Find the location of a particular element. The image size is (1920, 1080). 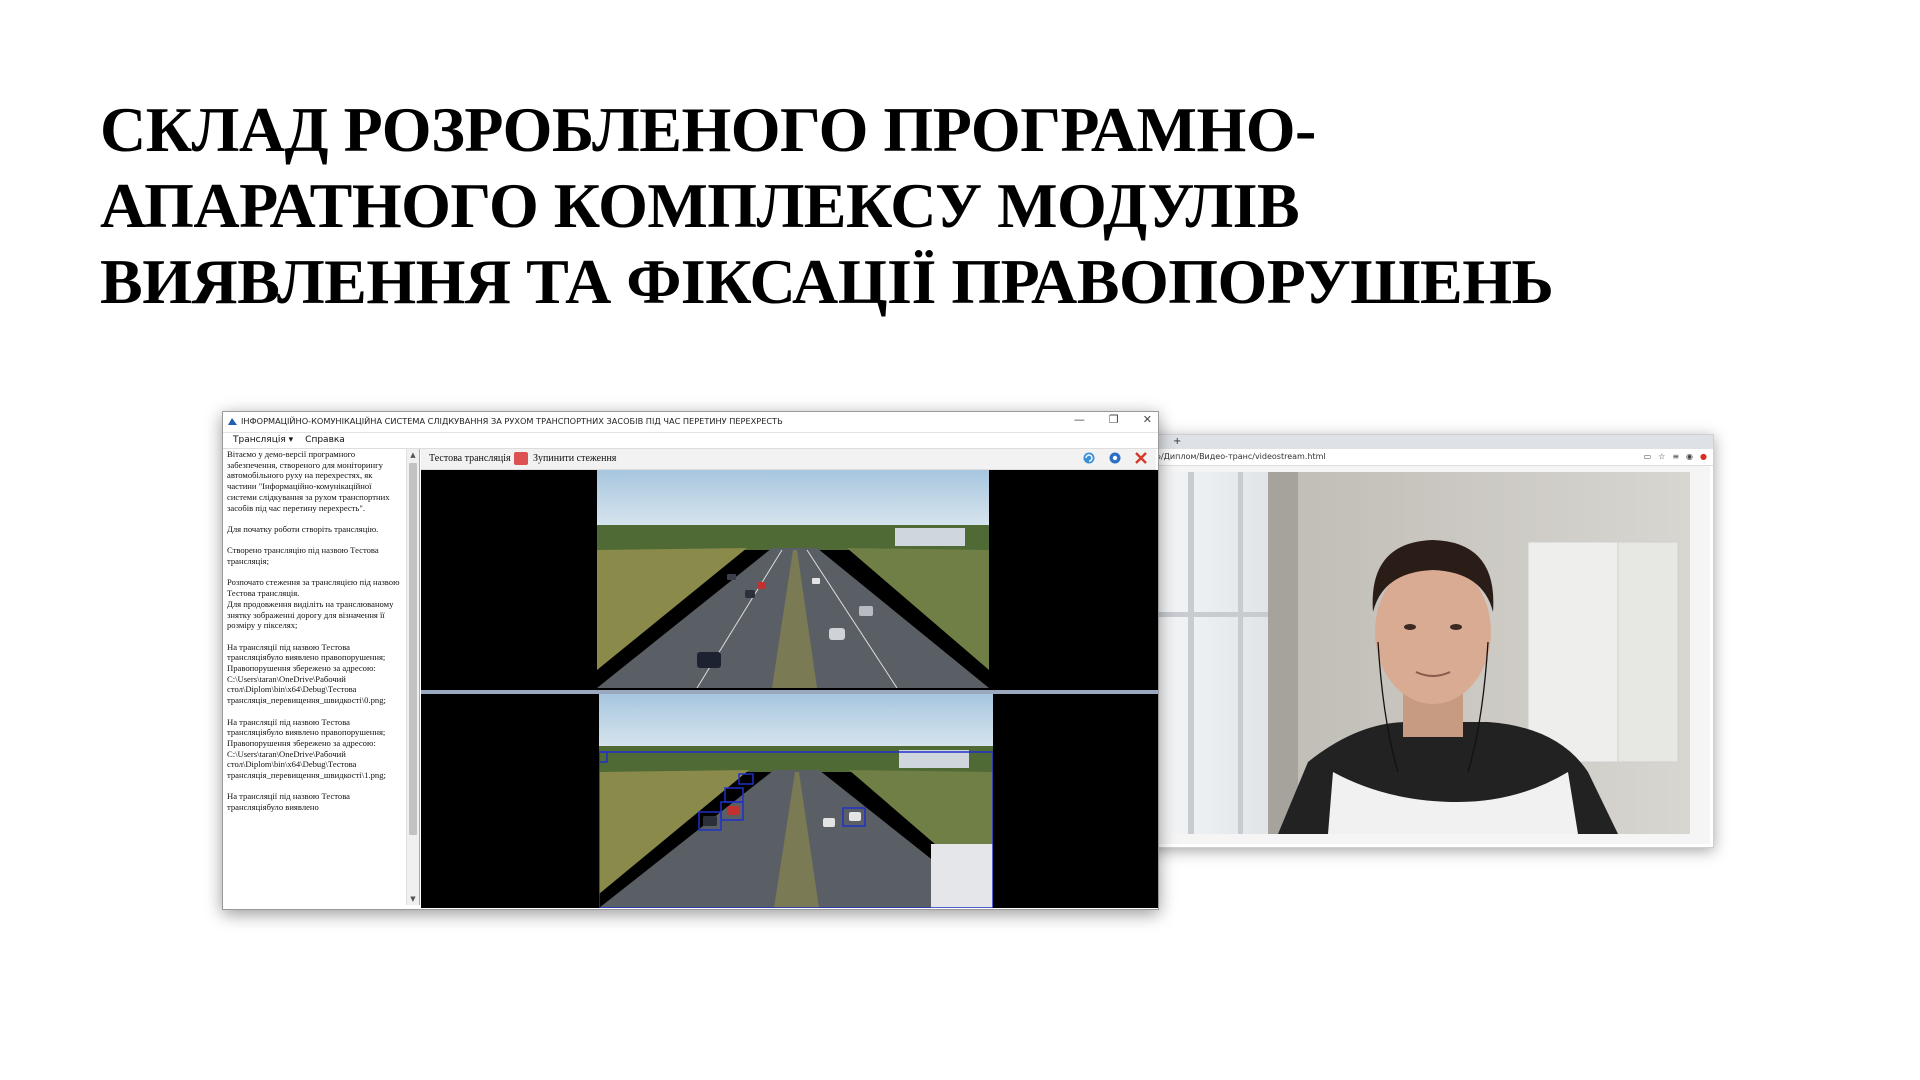

original-video-frame is located at coordinates (793, 579).